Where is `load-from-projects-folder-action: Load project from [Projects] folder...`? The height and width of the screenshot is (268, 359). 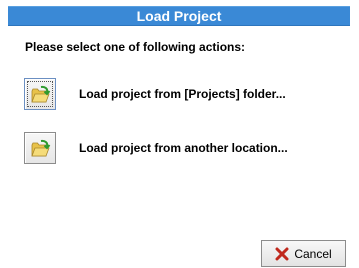 load-from-projects-folder-action: Load project from [Projects] folder... is located at coordinates (174, 95).